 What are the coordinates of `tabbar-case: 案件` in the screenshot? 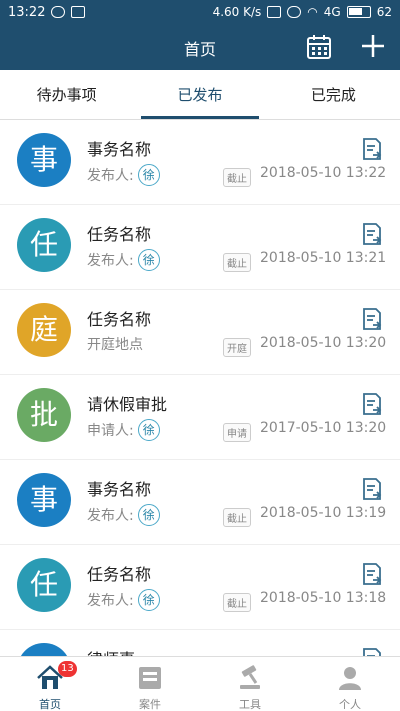 It's located at (150, 684).